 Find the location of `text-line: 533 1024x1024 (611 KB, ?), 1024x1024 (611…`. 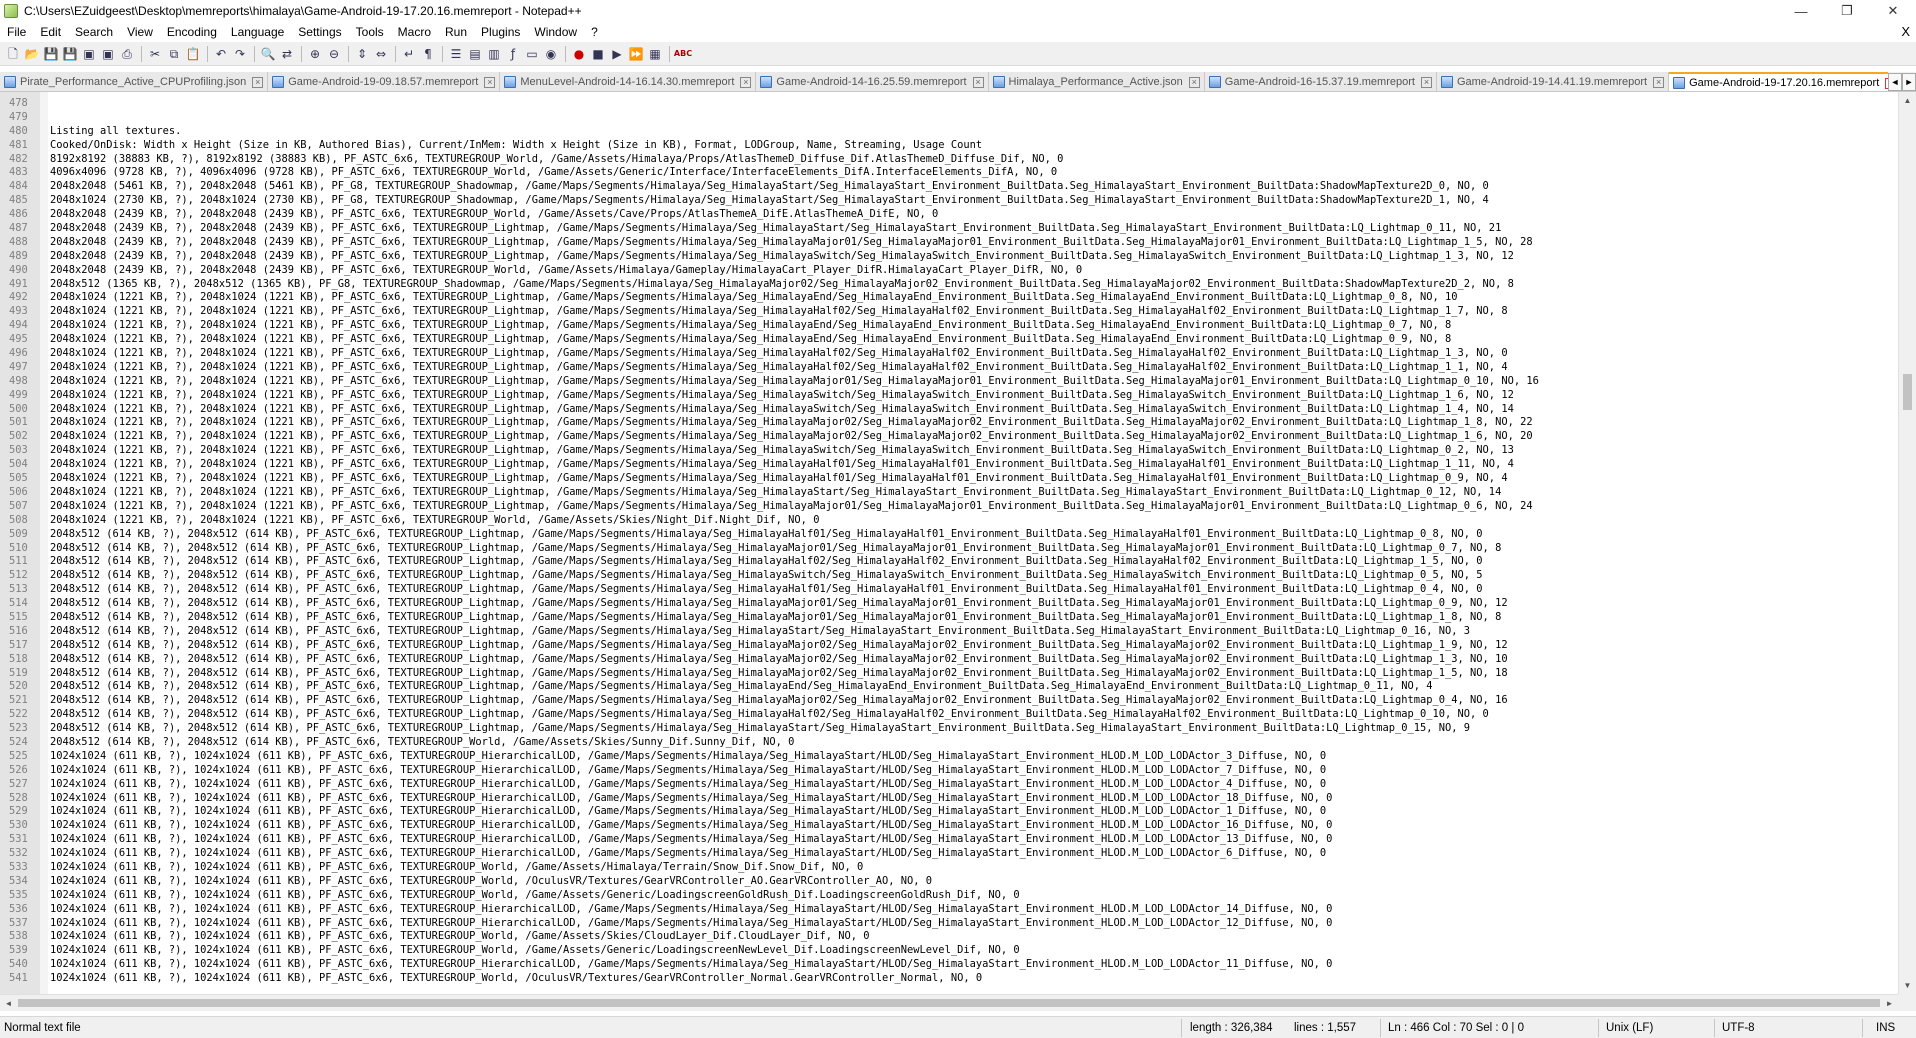

text-line: 533 1024x1024 (611 KB, ?), 1024x1024 (611… is located at coordinates (949, 867).